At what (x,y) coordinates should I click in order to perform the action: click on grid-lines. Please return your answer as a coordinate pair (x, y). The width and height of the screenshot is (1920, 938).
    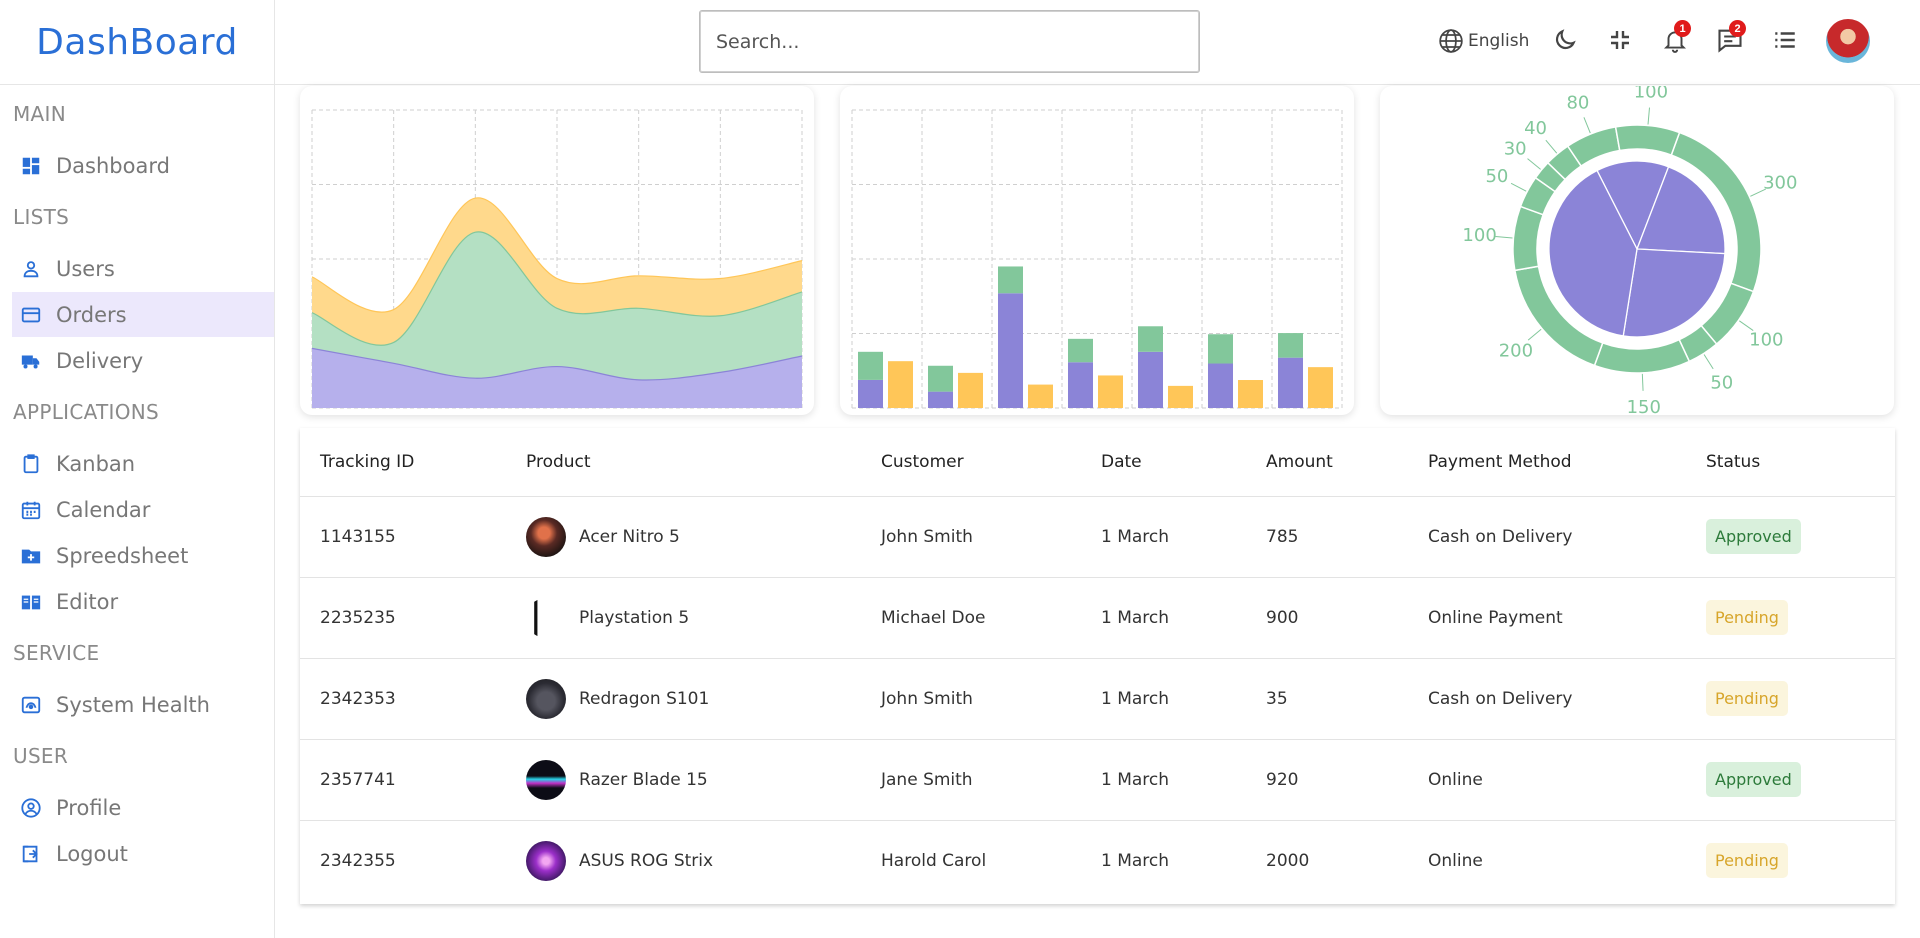
    Looking at the image, I should click on (1097, 259).